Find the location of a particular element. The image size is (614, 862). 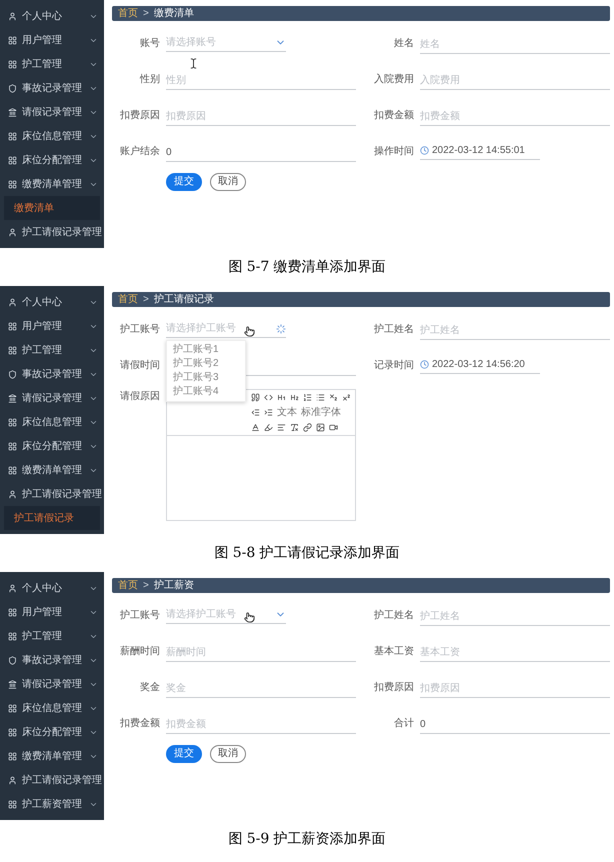

breadcrumb-current: 缴费清单 is located at coordinates (174, 13).